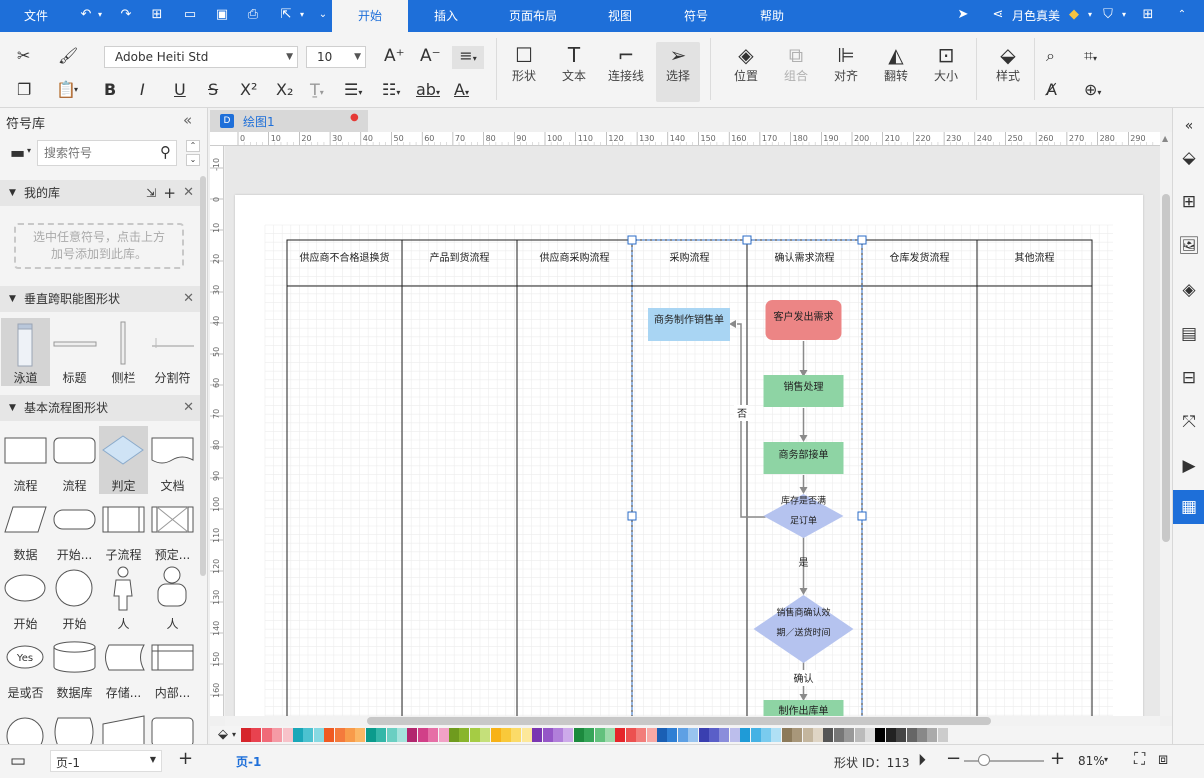  I want to click on tab-symbol: 符号, so click(696, 16).